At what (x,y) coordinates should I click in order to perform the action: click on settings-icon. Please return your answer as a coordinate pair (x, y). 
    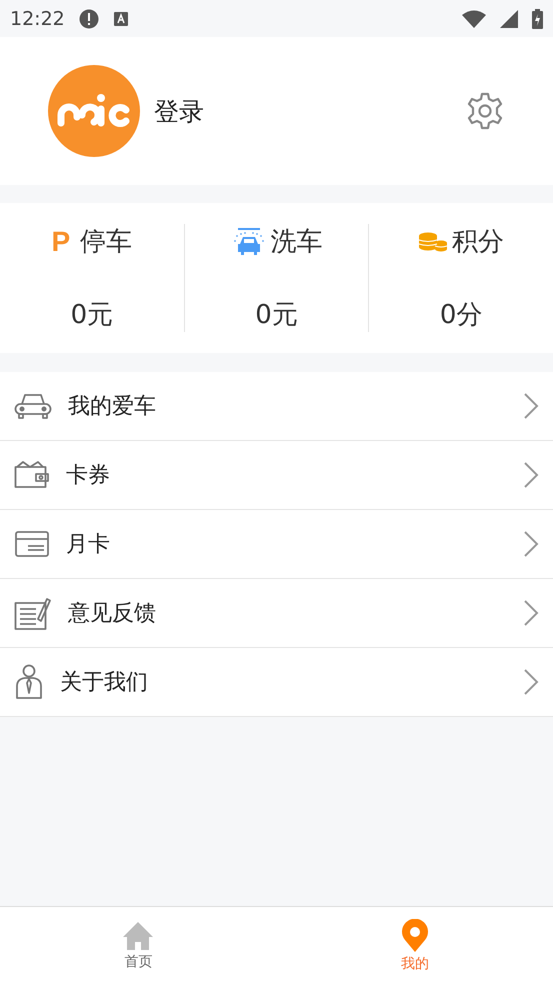
    Looking at the image, I should click on (485, 111).